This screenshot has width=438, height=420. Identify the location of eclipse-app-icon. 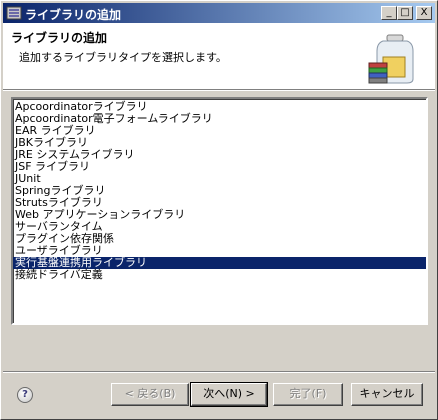
(14, 13).